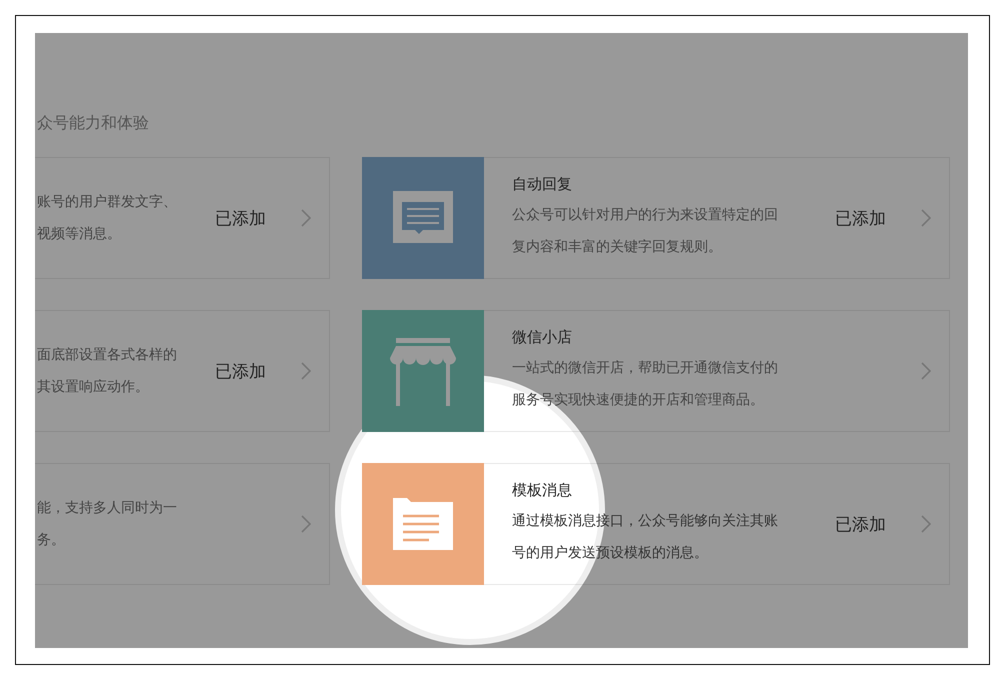 Image resolution: width=1000 pixels, height=682 pixels. I want to click on feature-description: 复内容和丰富的关键字回复规则。, so click(617, 247).